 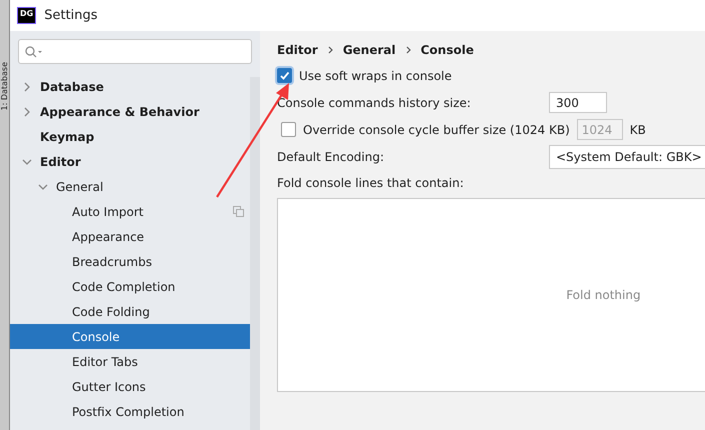 What do you see at coordinates (375, 75) in the screenshot?
I see `setting-label: Use soft wraps in console` at bounding box center [375, 75].